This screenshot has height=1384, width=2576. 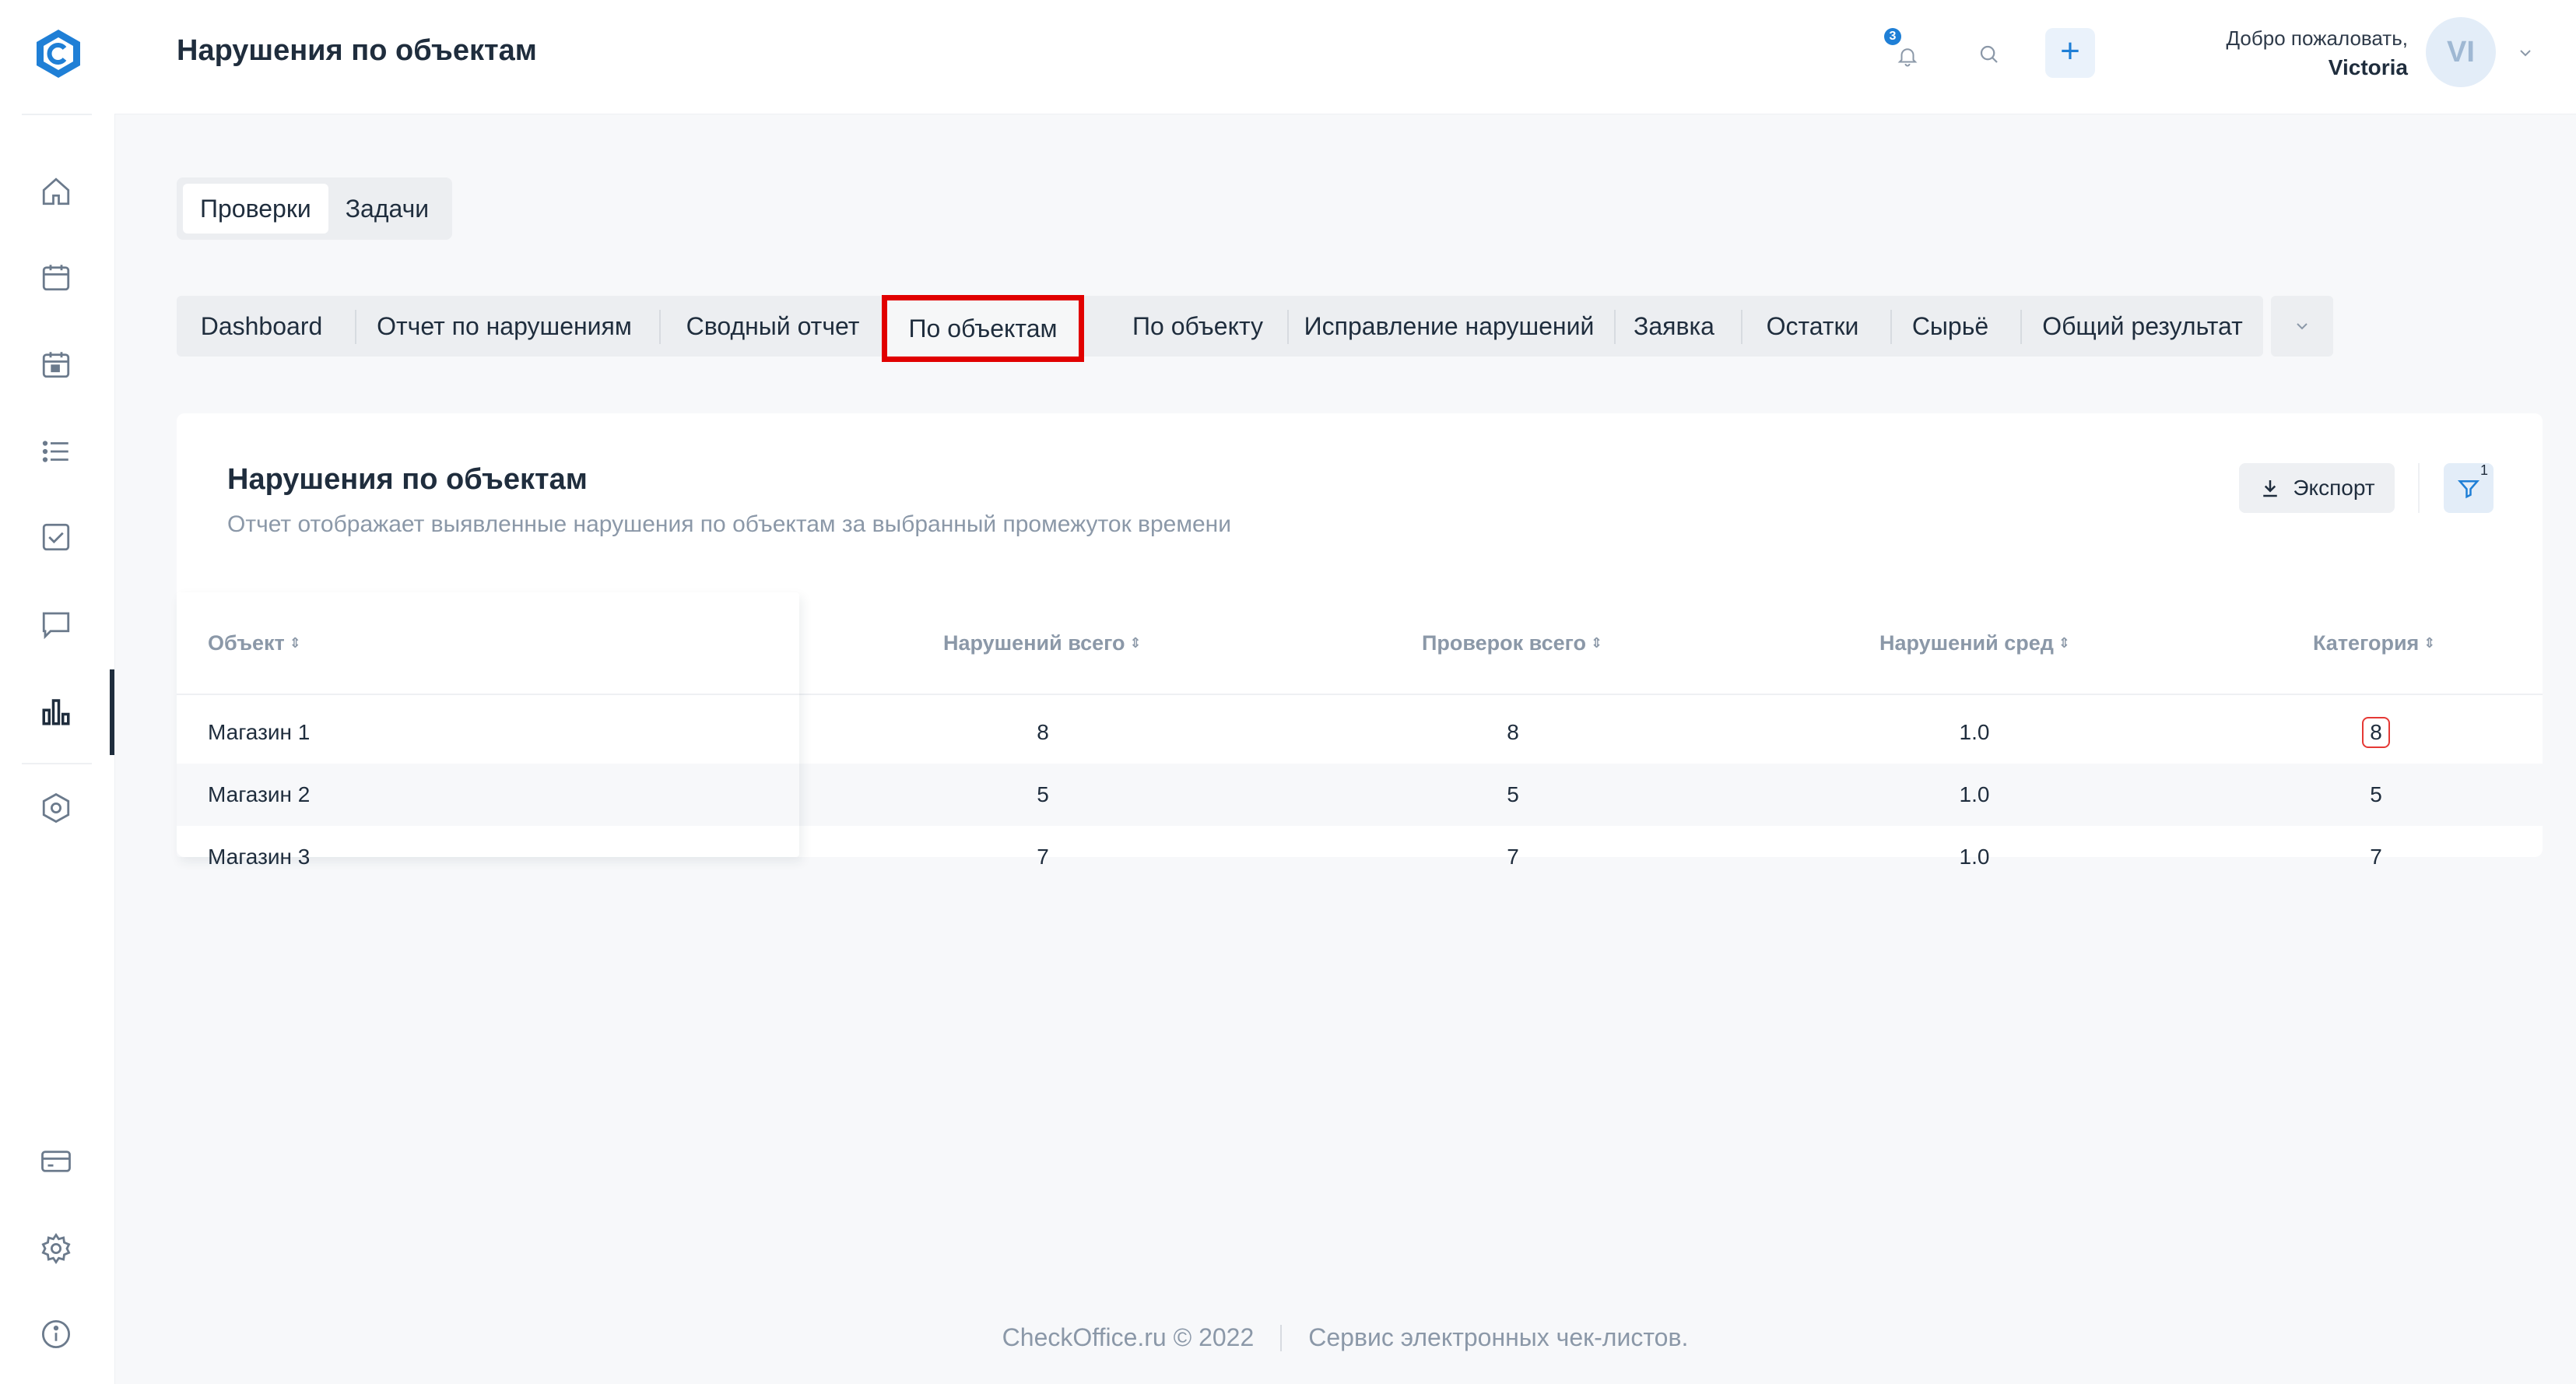 I want to click on more-tabs-button, so click(x=2302, y=326).